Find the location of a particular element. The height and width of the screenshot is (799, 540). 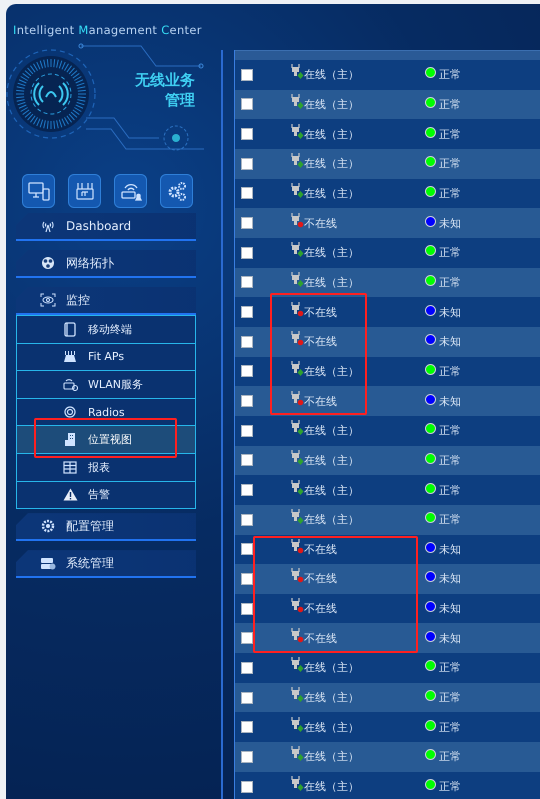

radio-icon is located at coordinates (70, 412).